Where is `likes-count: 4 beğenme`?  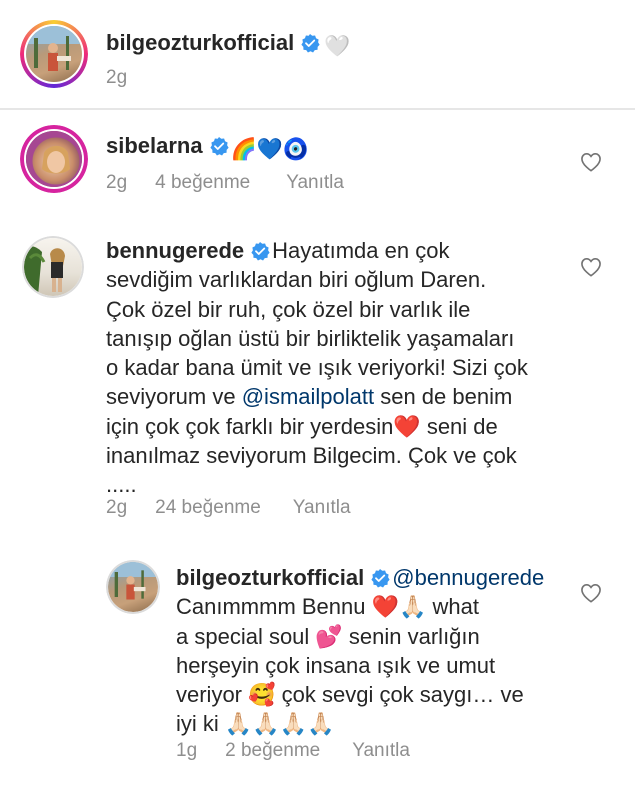
likes-count: 4 beğenme is located at coordinates (202, 182).